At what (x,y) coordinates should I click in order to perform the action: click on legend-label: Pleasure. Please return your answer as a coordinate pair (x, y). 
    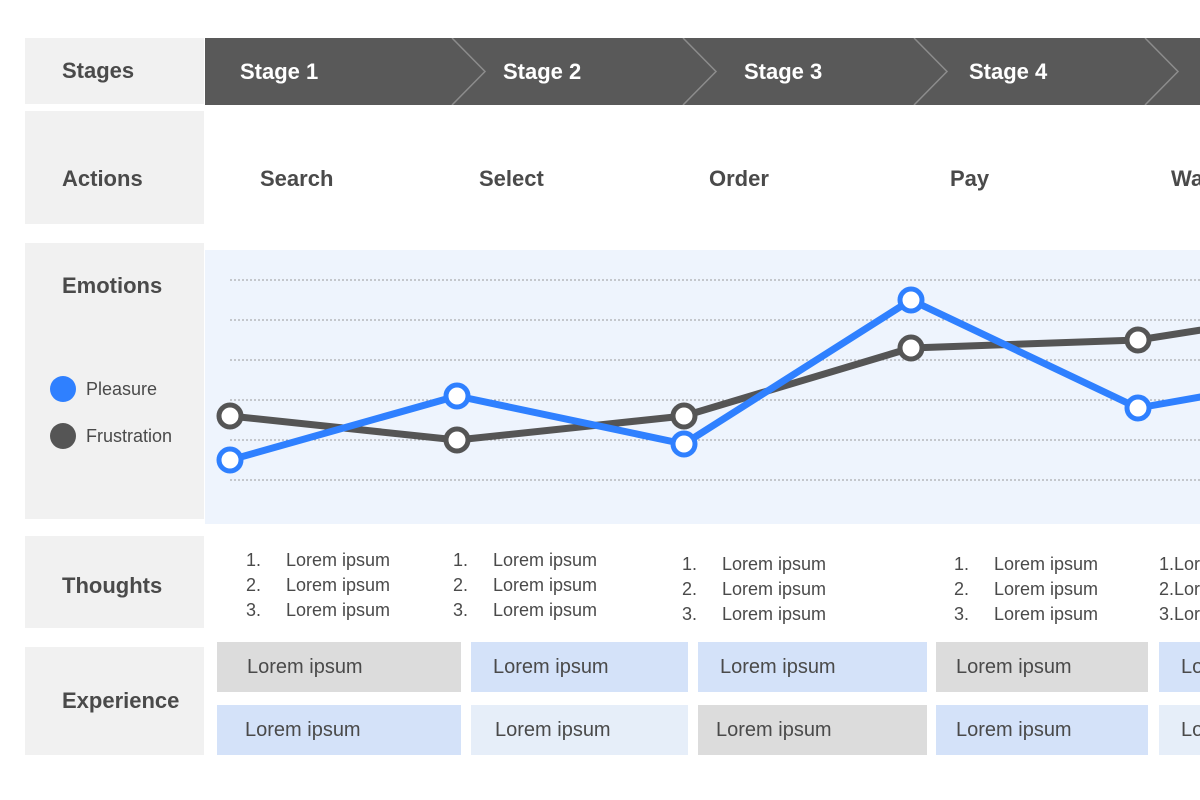
    Looking at the image, I should click on (122, 388).